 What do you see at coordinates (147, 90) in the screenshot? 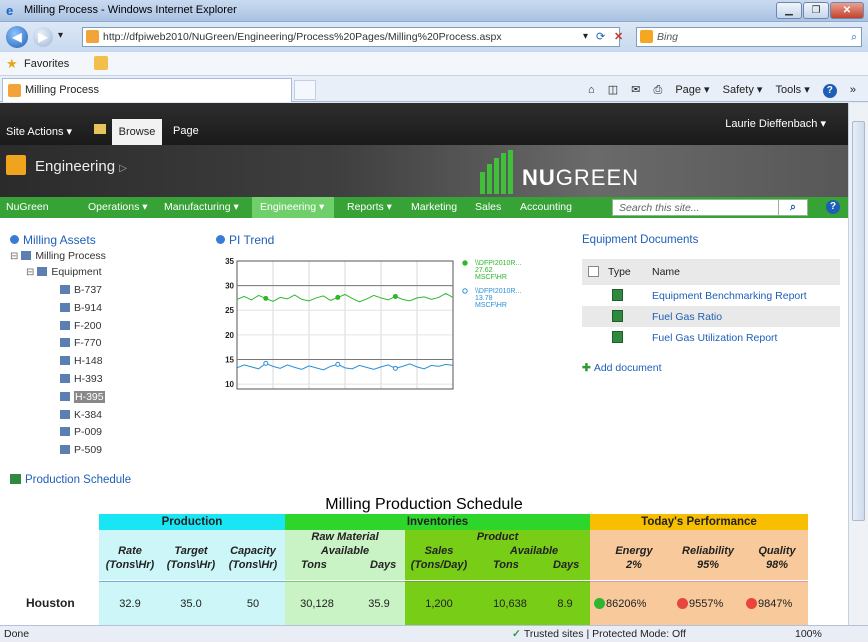
I see `tab-milling-process: Milling Process` at bounding box center [147, 90].